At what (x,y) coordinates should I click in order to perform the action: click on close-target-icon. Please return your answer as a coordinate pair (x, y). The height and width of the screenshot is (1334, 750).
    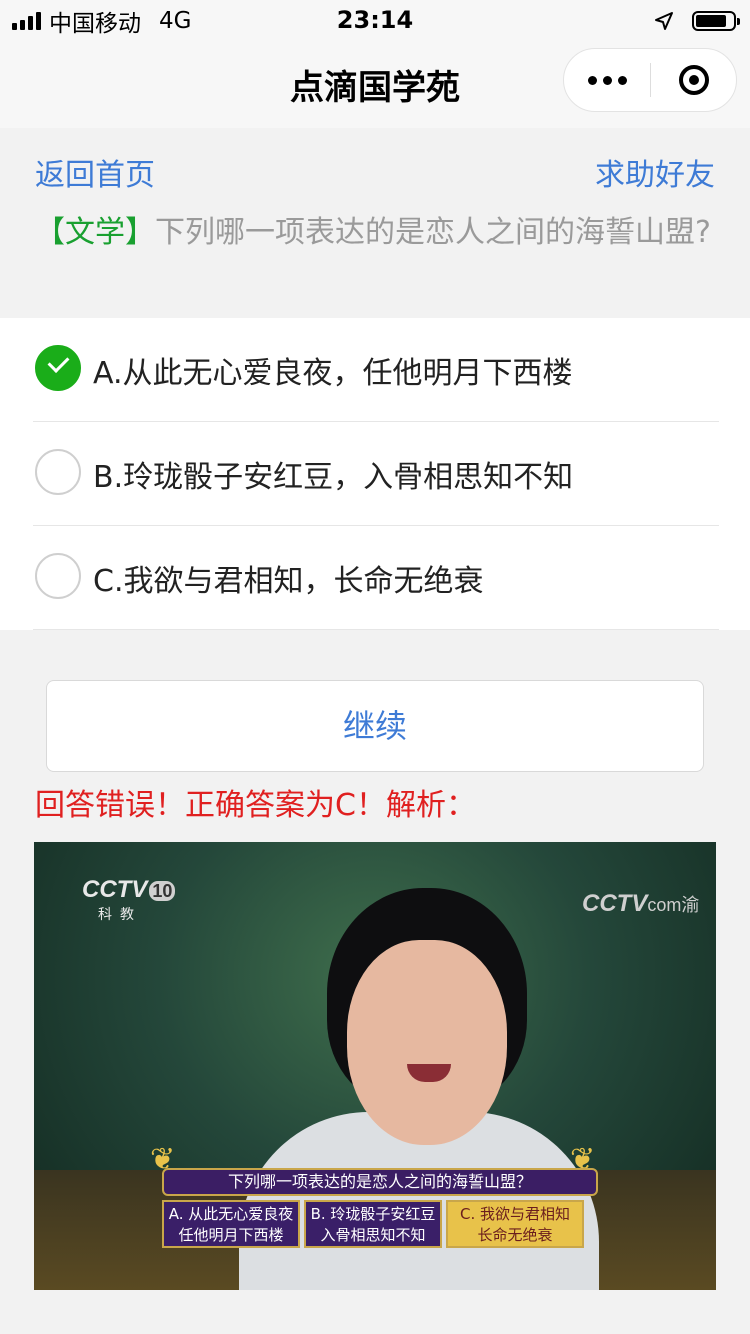
    Looking at the image, I should click on (694, 80).